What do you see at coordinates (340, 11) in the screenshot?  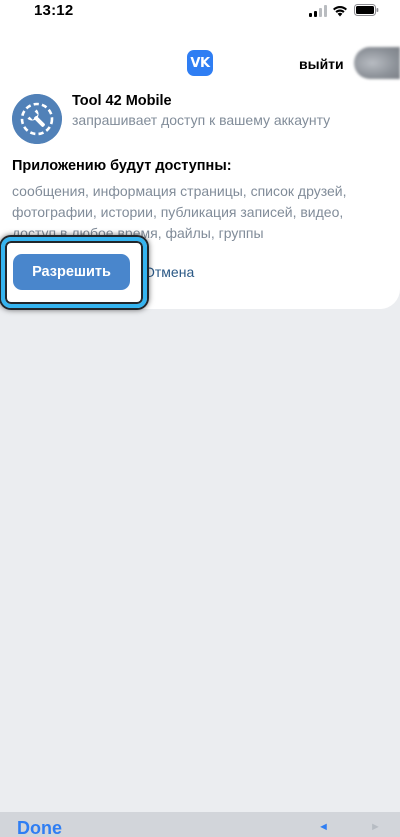 I see `wifi-icon` at bounding box center [340, 11].